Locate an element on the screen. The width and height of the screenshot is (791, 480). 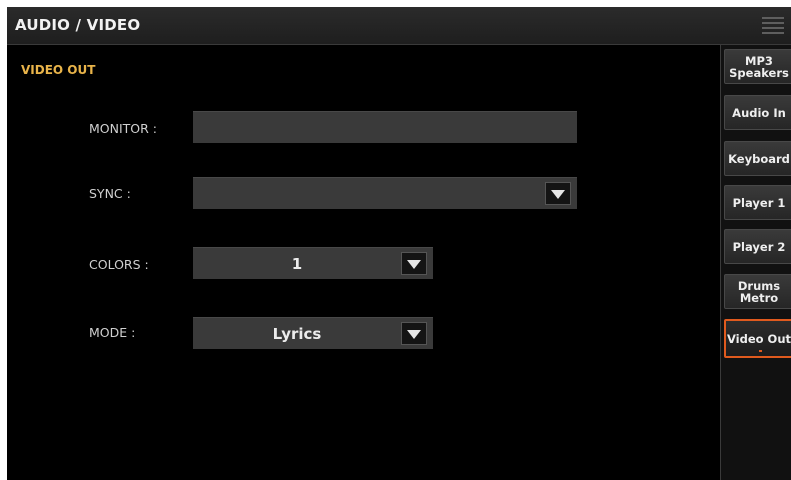
tab-player-2: Player 2 is located at coordinates (757, 246).